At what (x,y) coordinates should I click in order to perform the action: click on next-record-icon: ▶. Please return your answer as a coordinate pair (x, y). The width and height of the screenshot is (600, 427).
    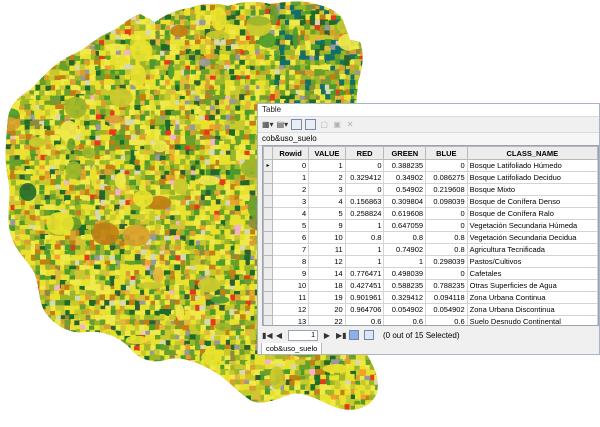
    Looking at the image, I should click on (327, 335).